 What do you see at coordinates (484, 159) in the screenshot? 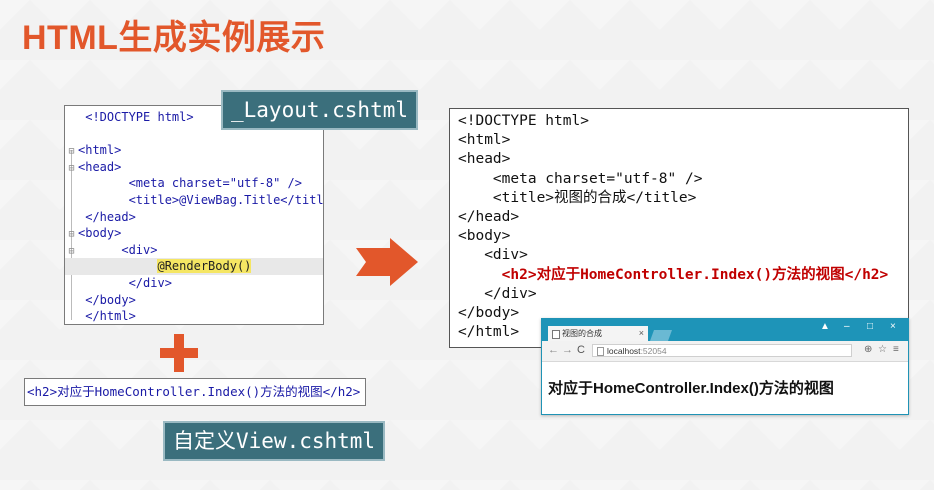
I see `result-line: <head>` at bounding box center [484, 159].